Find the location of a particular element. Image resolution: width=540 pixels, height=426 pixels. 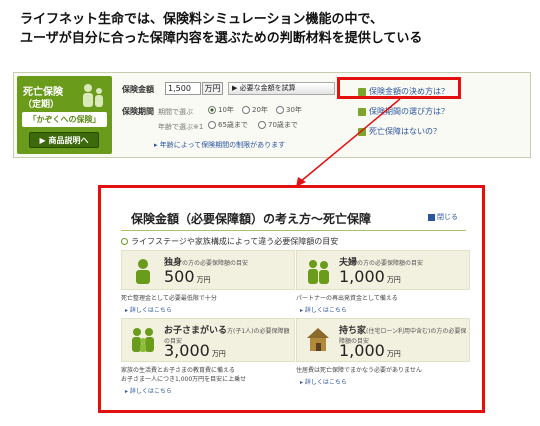

modal-subtitle: ライフステージや家族構成によって違う必要保障額の目安 is located at coordinates (229, 241).